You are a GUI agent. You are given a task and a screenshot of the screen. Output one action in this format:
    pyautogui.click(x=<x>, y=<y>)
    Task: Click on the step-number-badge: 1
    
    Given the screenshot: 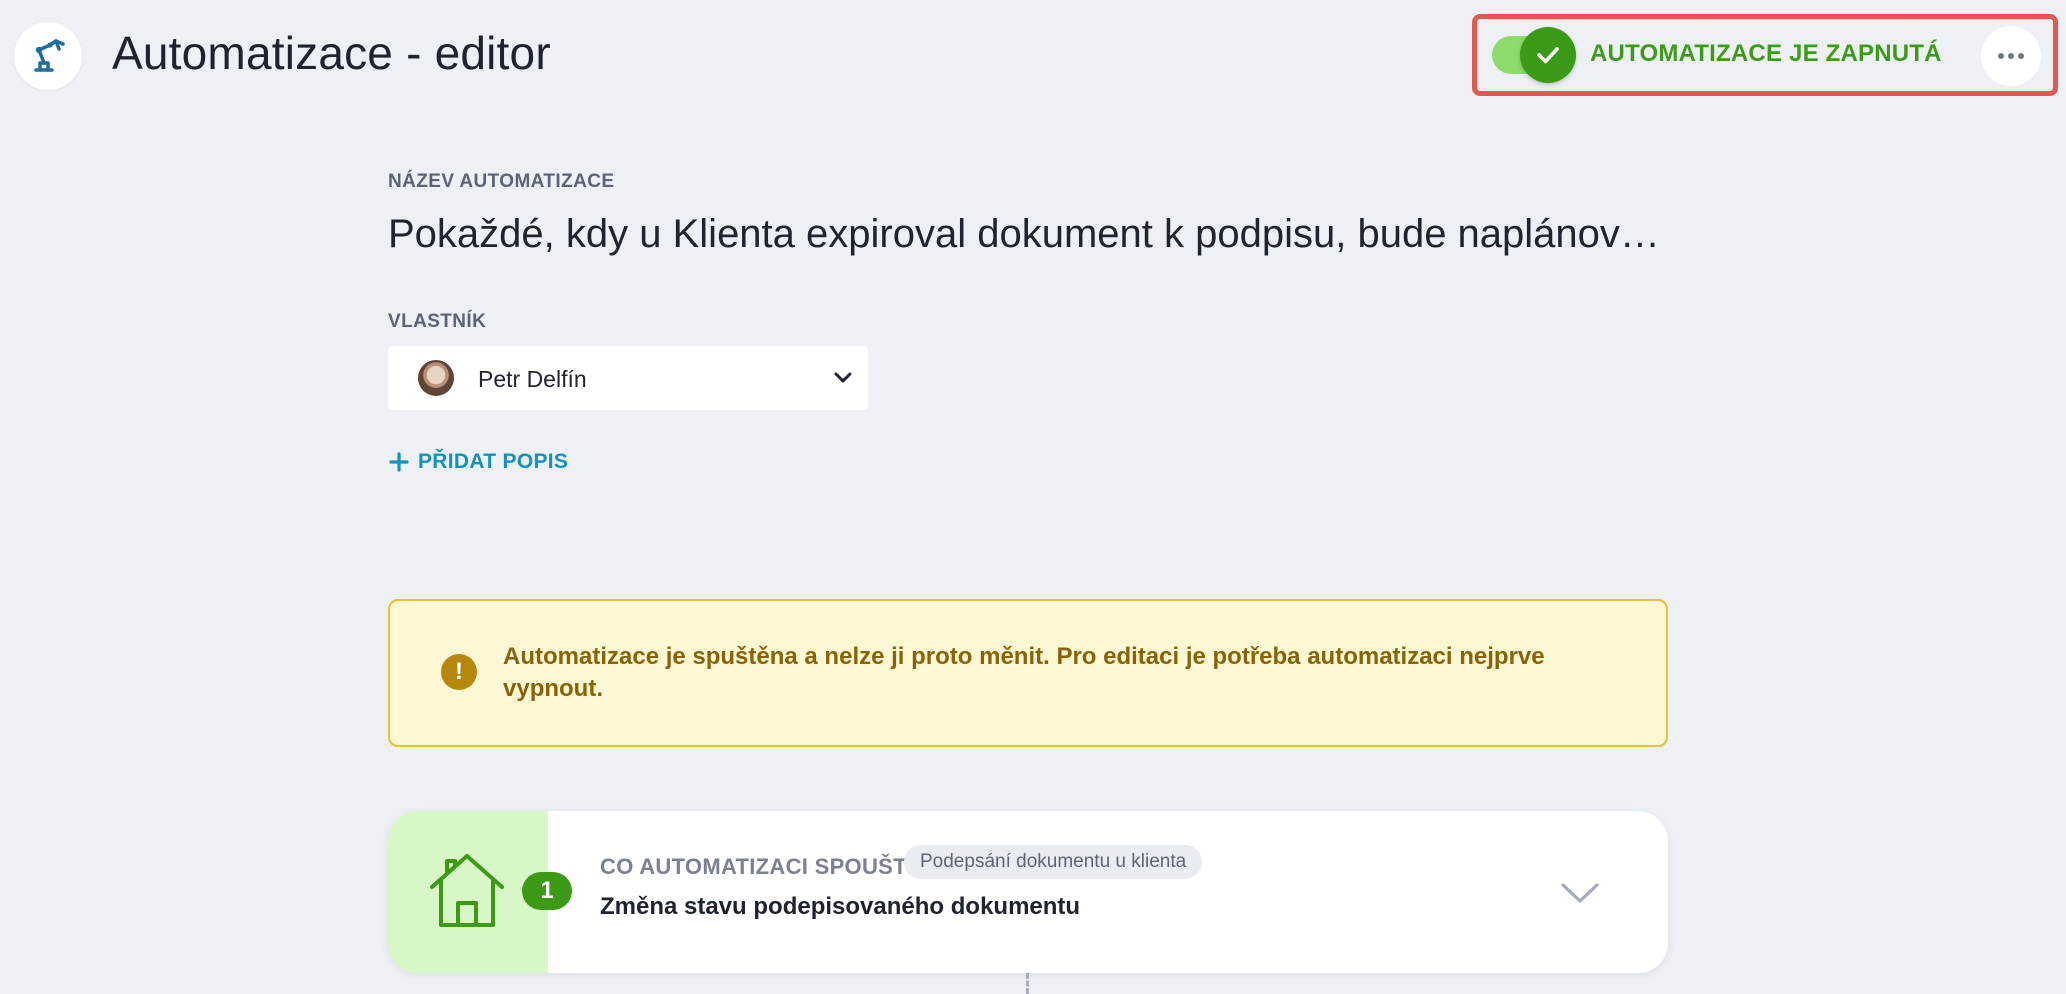 What is the action you would take?
    pyautogui.click(x=547, y=891)
    